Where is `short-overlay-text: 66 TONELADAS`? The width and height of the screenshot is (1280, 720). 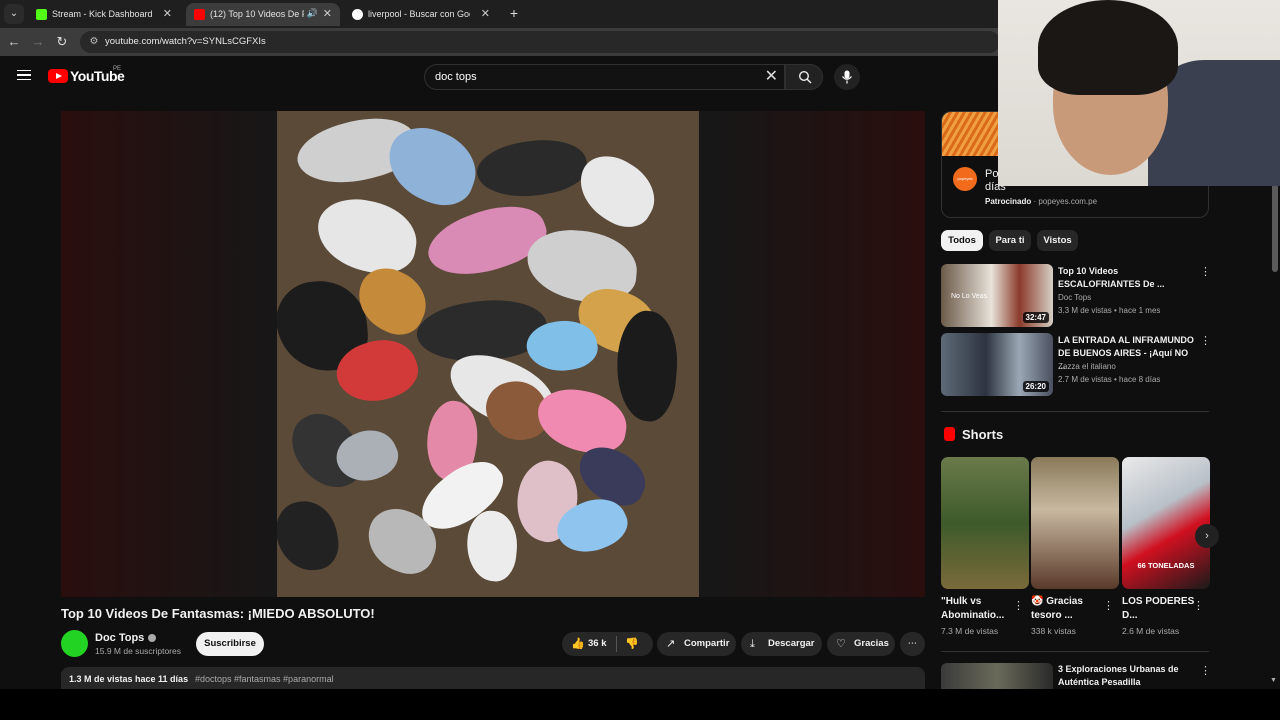
short-overlay-text: 66 TONELADAS is located at coordinates (1166, 565).